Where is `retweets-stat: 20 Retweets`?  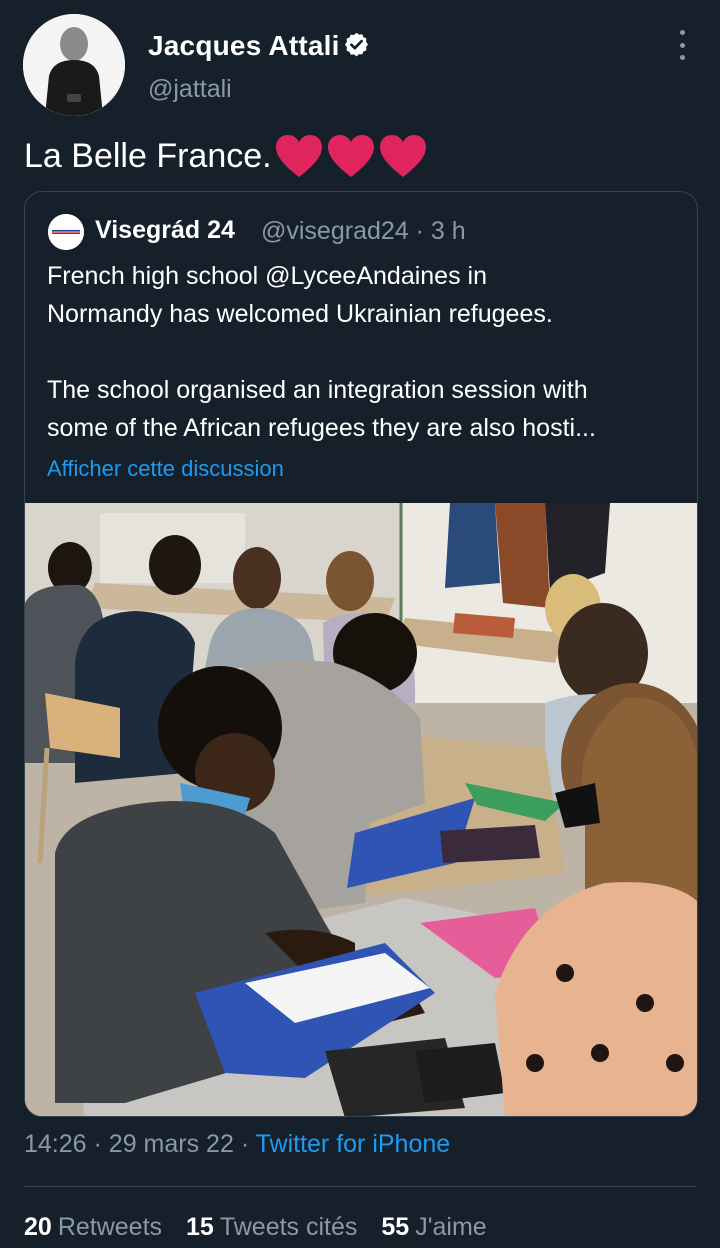 retweets-stat: 20 Retweets is located at coordinates (93, 1227).